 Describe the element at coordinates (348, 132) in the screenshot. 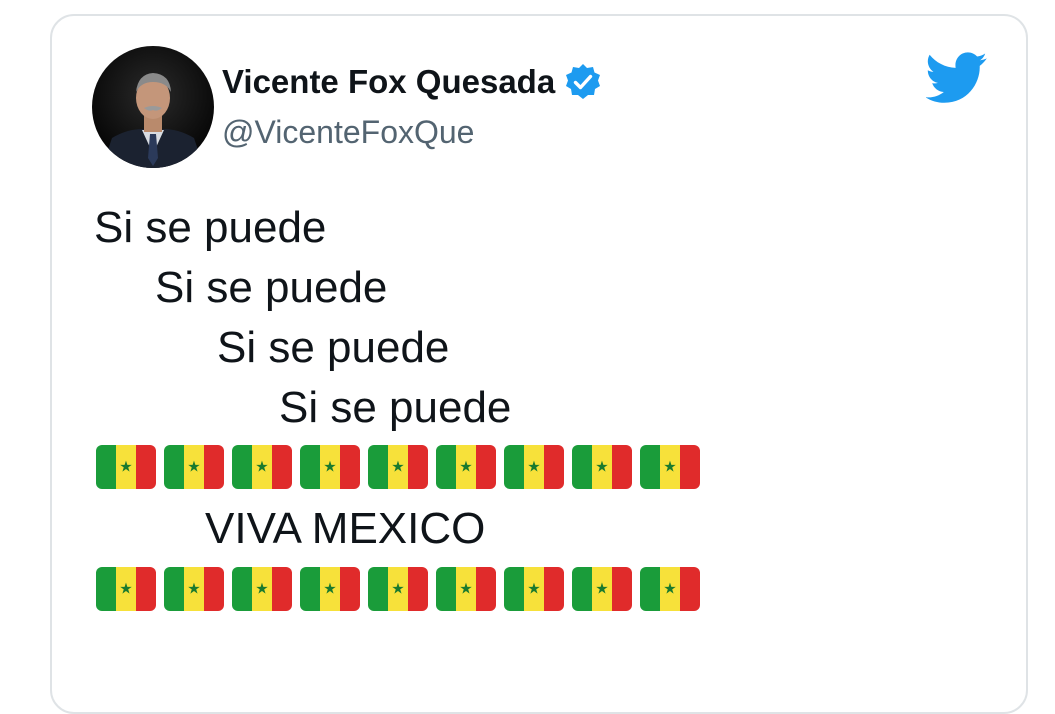

I see `user-handle: @VicenteFoxQue` at that location.